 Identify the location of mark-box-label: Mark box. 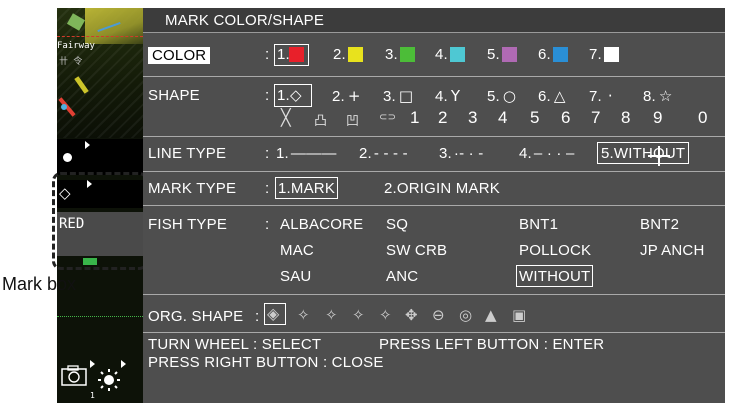
(39, 284).